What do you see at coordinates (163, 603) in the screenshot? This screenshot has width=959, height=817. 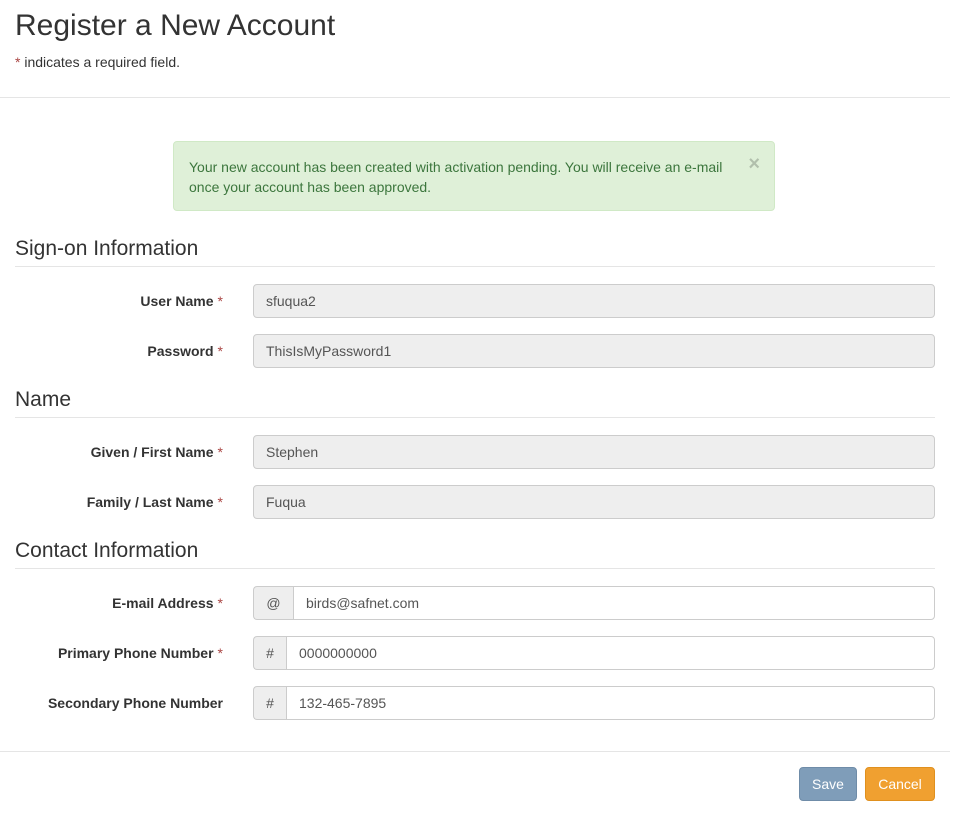 I see `email-label-text: E-mail Address` at bounding box center [163, 603].